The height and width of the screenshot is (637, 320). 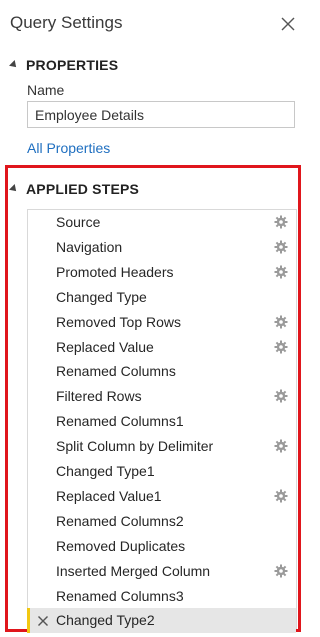 I want to click on applied-step: Renamed Columns3, so click(x=162, y=596).